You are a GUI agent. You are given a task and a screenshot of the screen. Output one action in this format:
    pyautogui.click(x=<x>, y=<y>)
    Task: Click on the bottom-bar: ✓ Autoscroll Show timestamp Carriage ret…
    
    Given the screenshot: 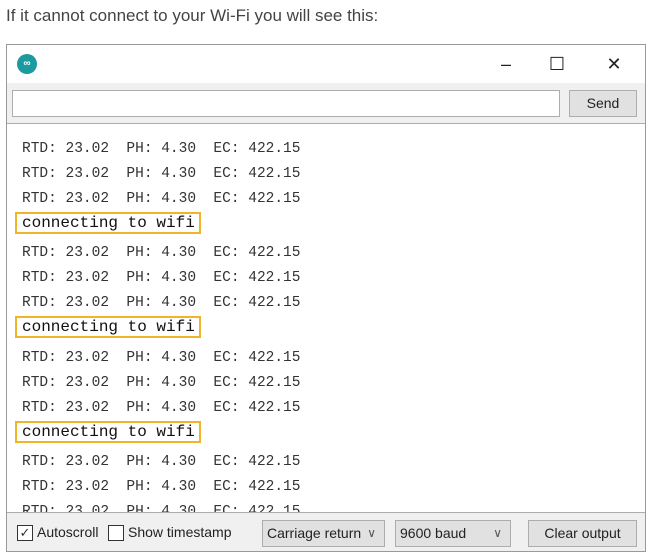 What is the action you would take?
    pyautogui.click(x=326, y=532)
    